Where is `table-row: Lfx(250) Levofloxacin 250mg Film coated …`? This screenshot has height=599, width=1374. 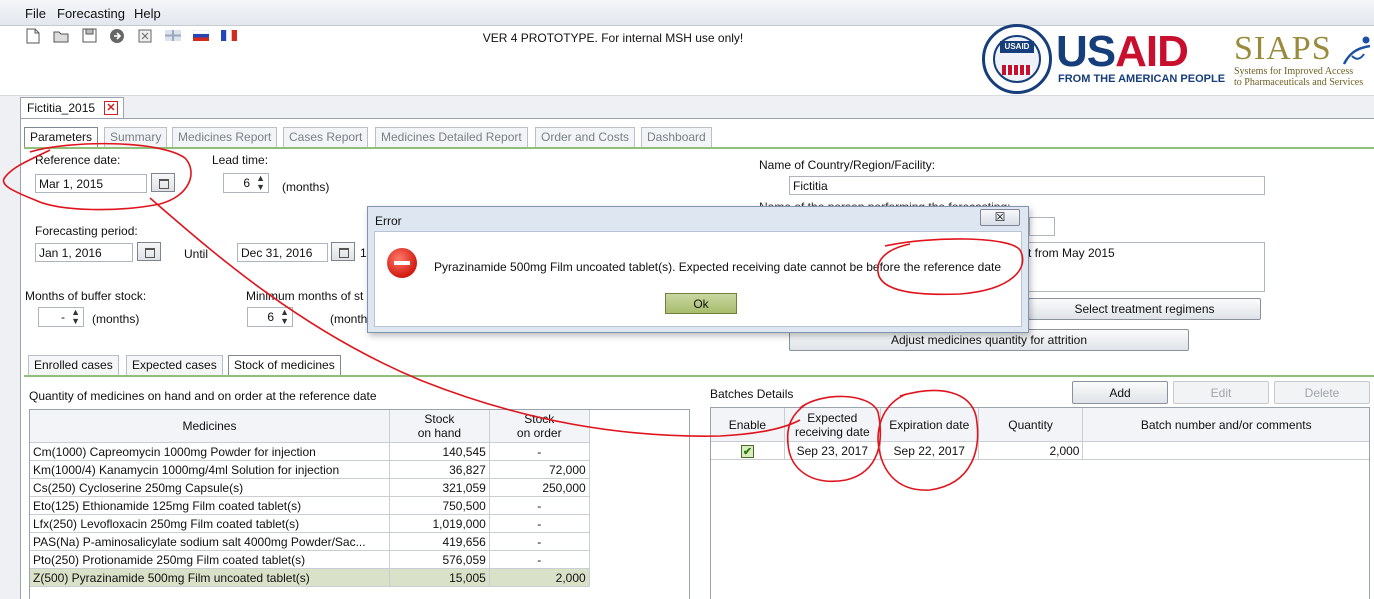 table-row: Lfx(250) Levofloxacin 250mg Film coated … is located at coordinates (360, 523).